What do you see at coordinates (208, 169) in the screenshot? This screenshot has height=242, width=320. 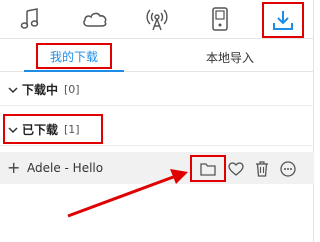 I see `folder-icon` at bounding box center [208, 169].